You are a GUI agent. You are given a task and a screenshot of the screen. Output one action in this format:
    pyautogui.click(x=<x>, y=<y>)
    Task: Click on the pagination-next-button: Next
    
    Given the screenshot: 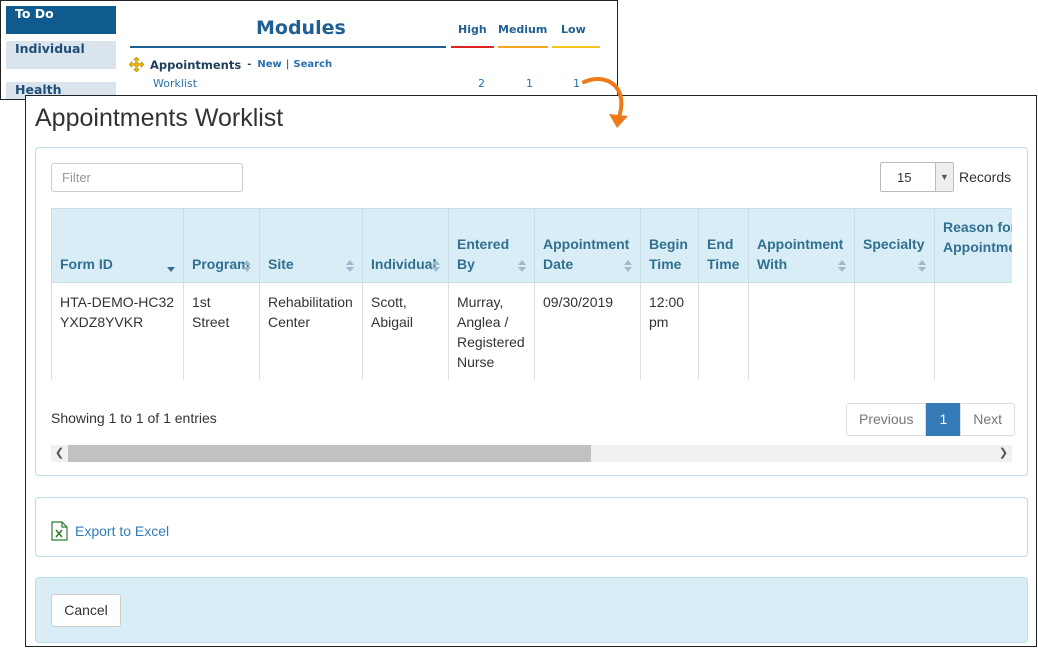 What is the action you would take?
    pyautogui.click(x=988, y=419)
    